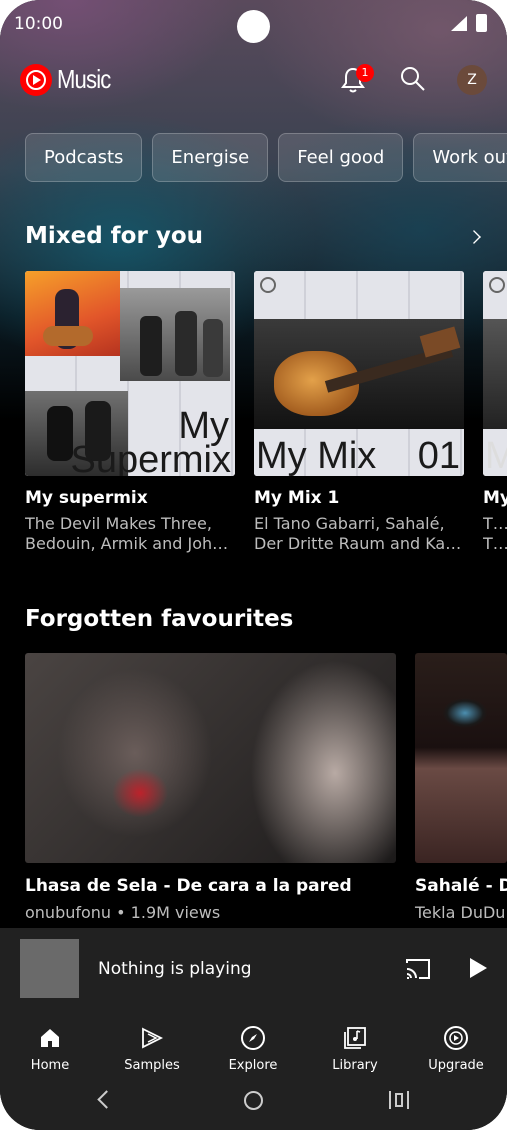  Describe the element at coordinates (495, 543) in the screenshot. I see `card-subtitle-line2: The` at that location.